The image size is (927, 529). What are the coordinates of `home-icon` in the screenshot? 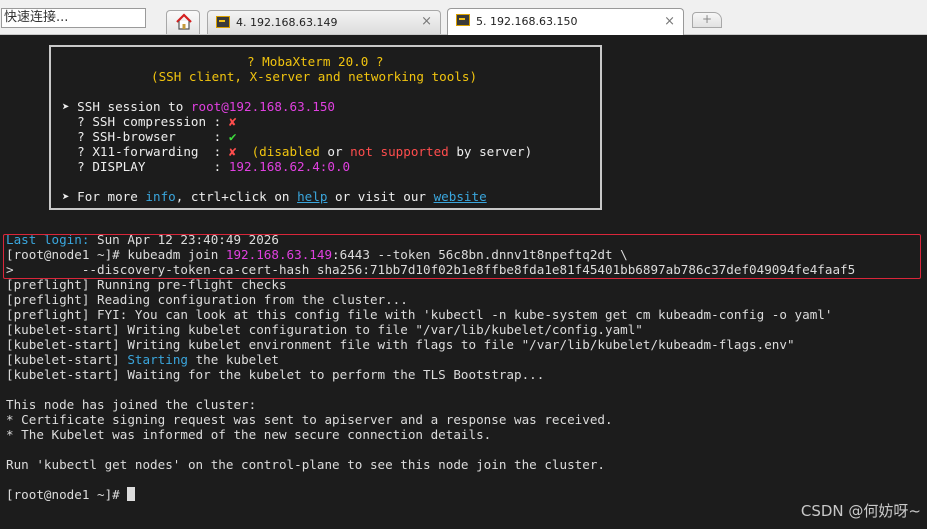 It's located at (184, 21).